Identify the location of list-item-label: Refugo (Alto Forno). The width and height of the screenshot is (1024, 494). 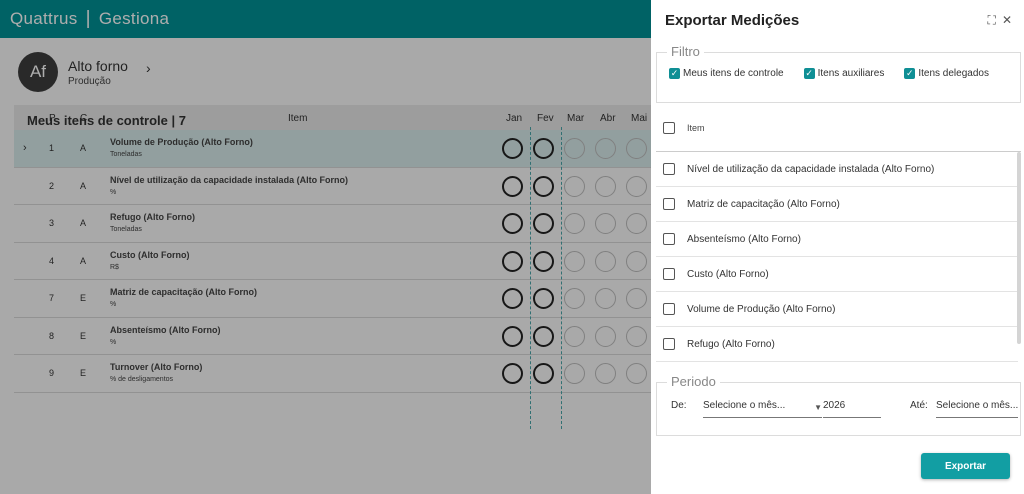
(731, 344).